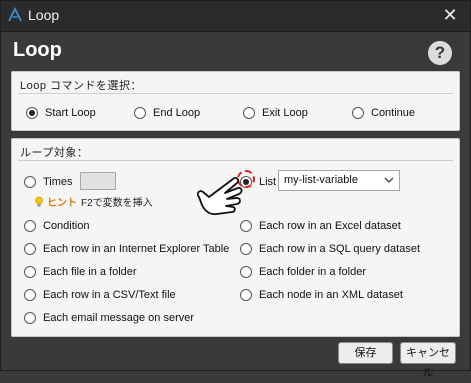  Describe the element at coordinates (393, 113) in the screenshot. I see `radio-label: Continue` at that location.